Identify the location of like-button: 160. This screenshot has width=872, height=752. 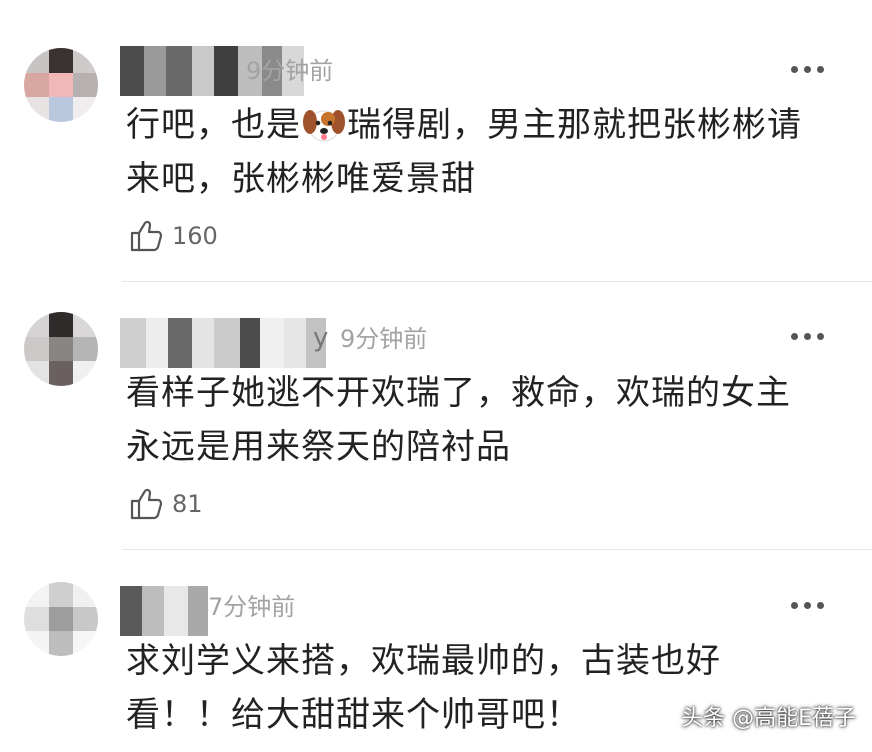
(173, 236).